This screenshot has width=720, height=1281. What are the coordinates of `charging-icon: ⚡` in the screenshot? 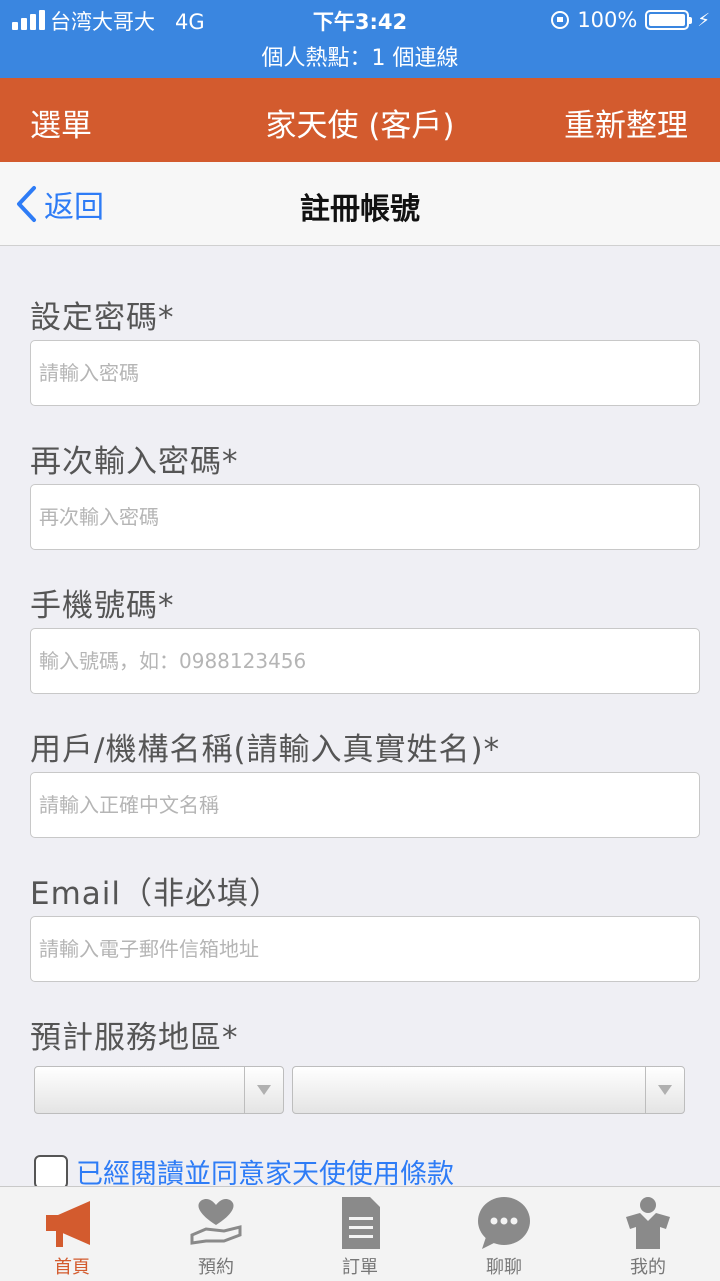 It's located at (703, 20).